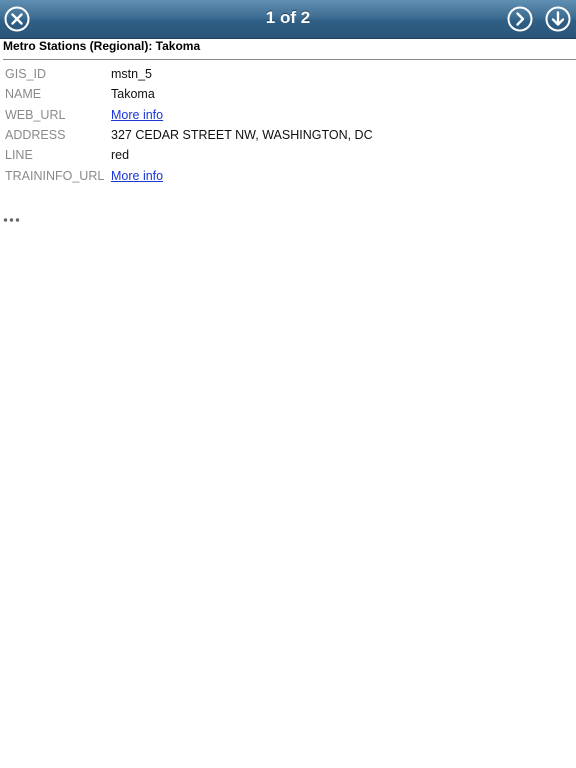 Image resolution: width=576 pixels, height=768 pixels. What do you see at coordinates (131, 74) in the screenshot?
I see `attribute-value: mstn_5` at bounding box center [131, 74].